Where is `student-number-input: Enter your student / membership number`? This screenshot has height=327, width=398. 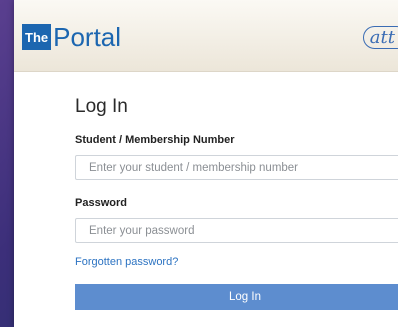 student-number-input: Enter your student / membership number is located at coordinates (236, 167).